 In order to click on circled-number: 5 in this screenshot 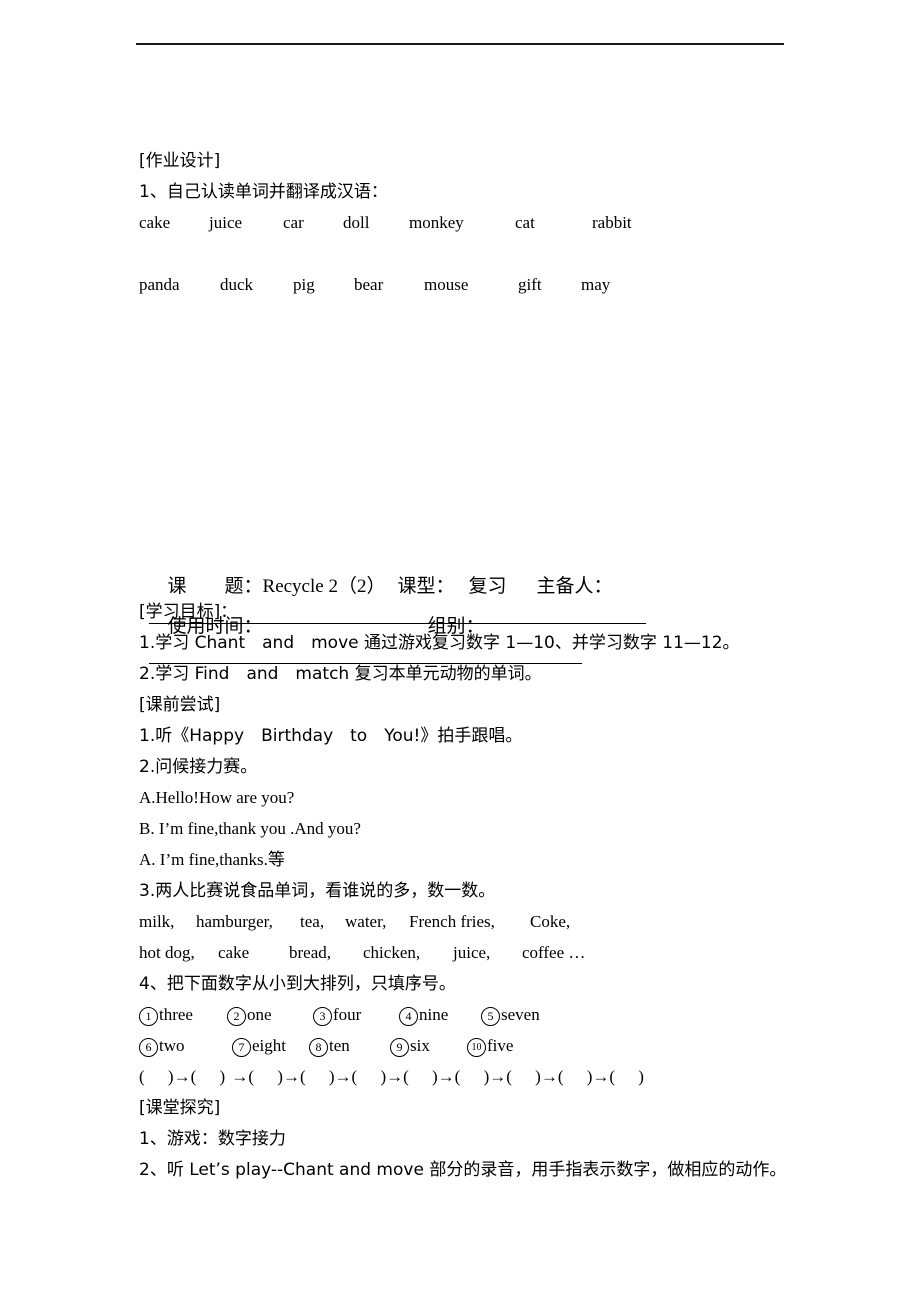, I will do `click(490, 1016)`.